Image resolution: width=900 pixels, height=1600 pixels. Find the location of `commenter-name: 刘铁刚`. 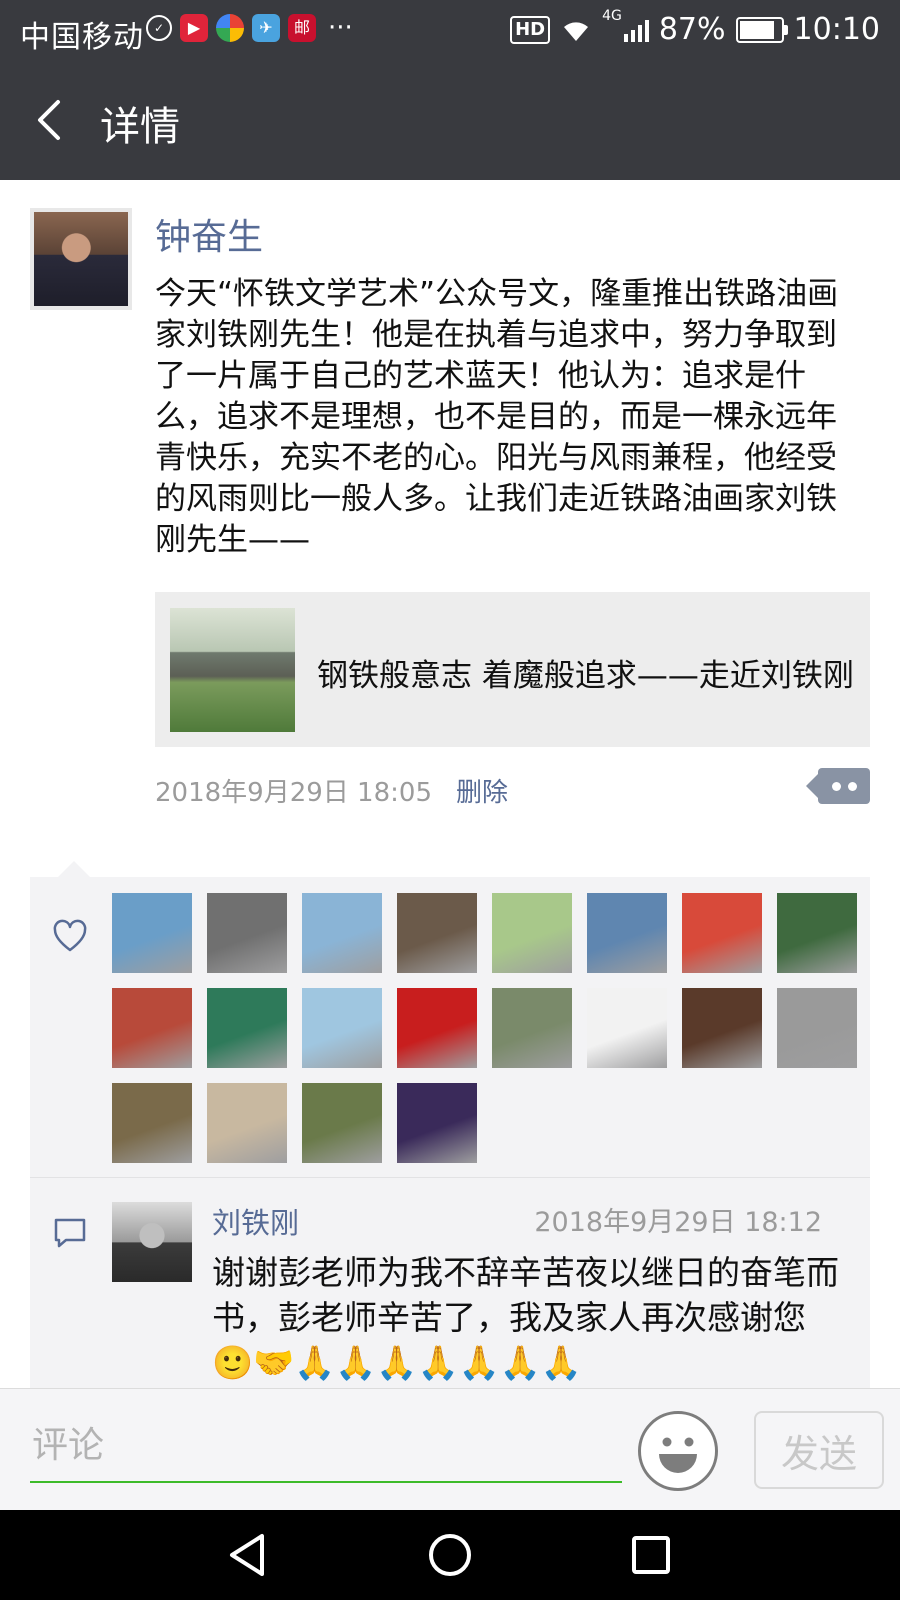

commenter-name: 刘铁刚 is located at coordinates (255, 1221).